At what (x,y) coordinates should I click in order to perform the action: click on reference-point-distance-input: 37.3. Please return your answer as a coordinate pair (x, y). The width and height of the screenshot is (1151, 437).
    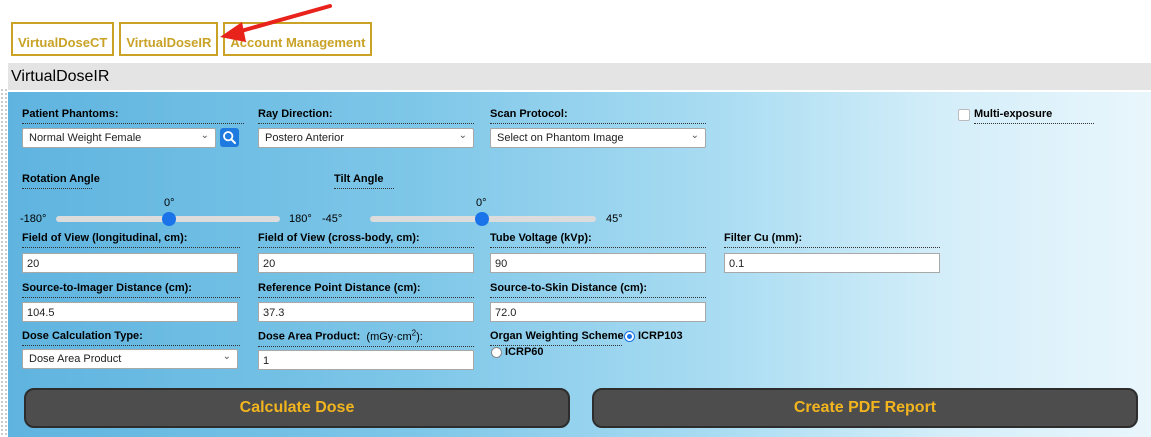
    Looking at the image, I should click on (366, 312).